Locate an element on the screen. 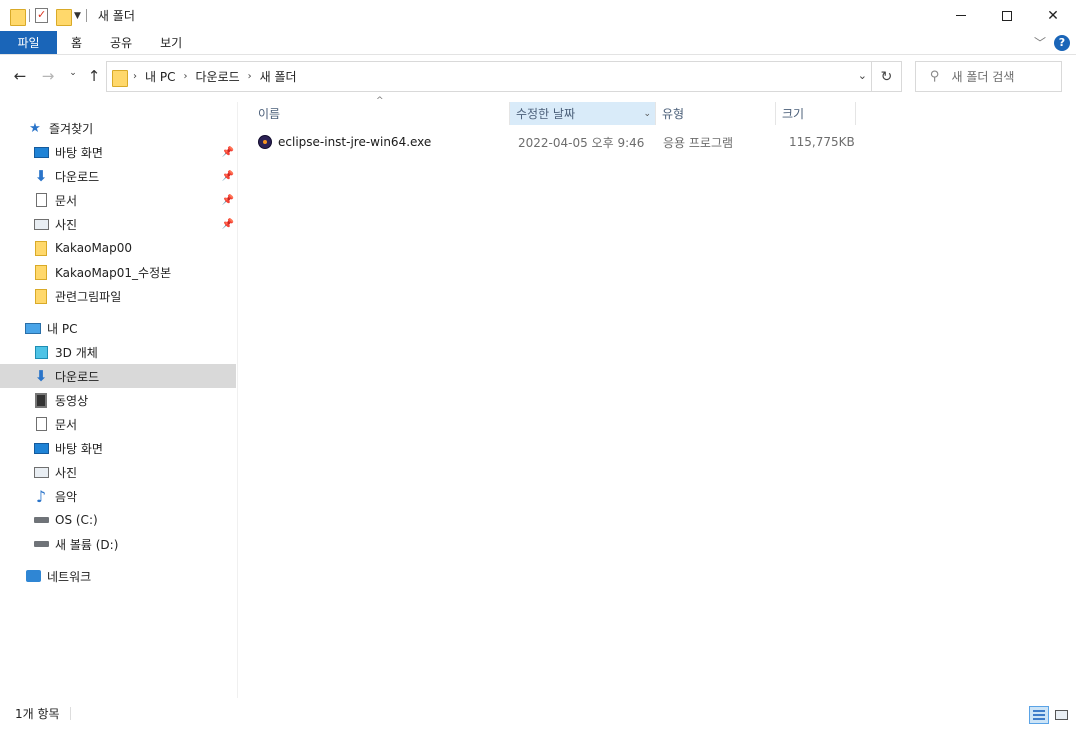 This screenshot has width=1076, height=729. details-view-icon is located at coordinates (1039, 715).